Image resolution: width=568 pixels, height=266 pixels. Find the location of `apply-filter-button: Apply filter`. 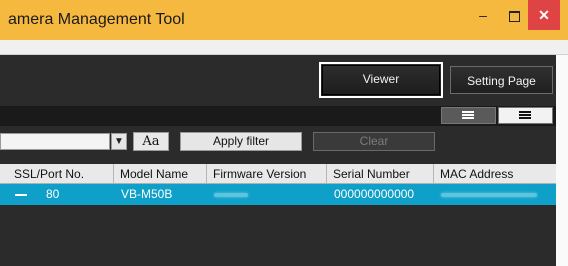

apply-filter-button: Apply filter is located at coordinates (241, 141).